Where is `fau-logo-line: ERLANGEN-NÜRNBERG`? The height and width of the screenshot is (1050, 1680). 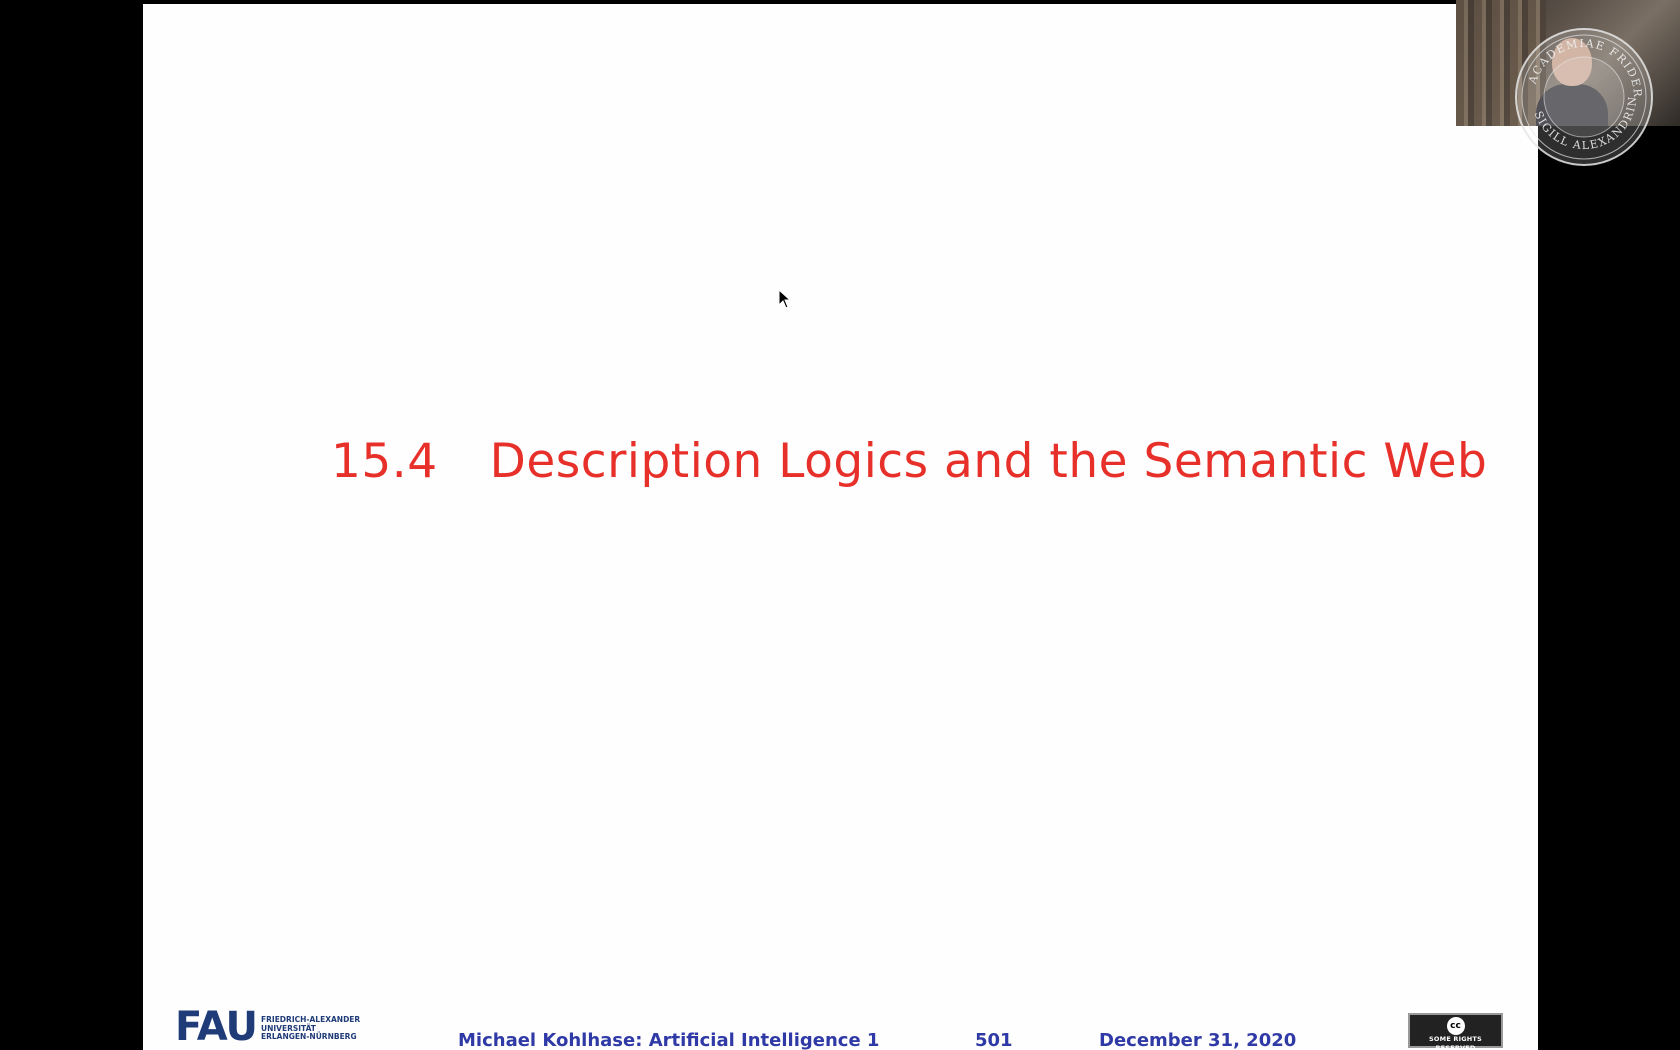
fau-logo-line: ERLANGEN-NÜRNBERG is located at coordinates (309, 1036).